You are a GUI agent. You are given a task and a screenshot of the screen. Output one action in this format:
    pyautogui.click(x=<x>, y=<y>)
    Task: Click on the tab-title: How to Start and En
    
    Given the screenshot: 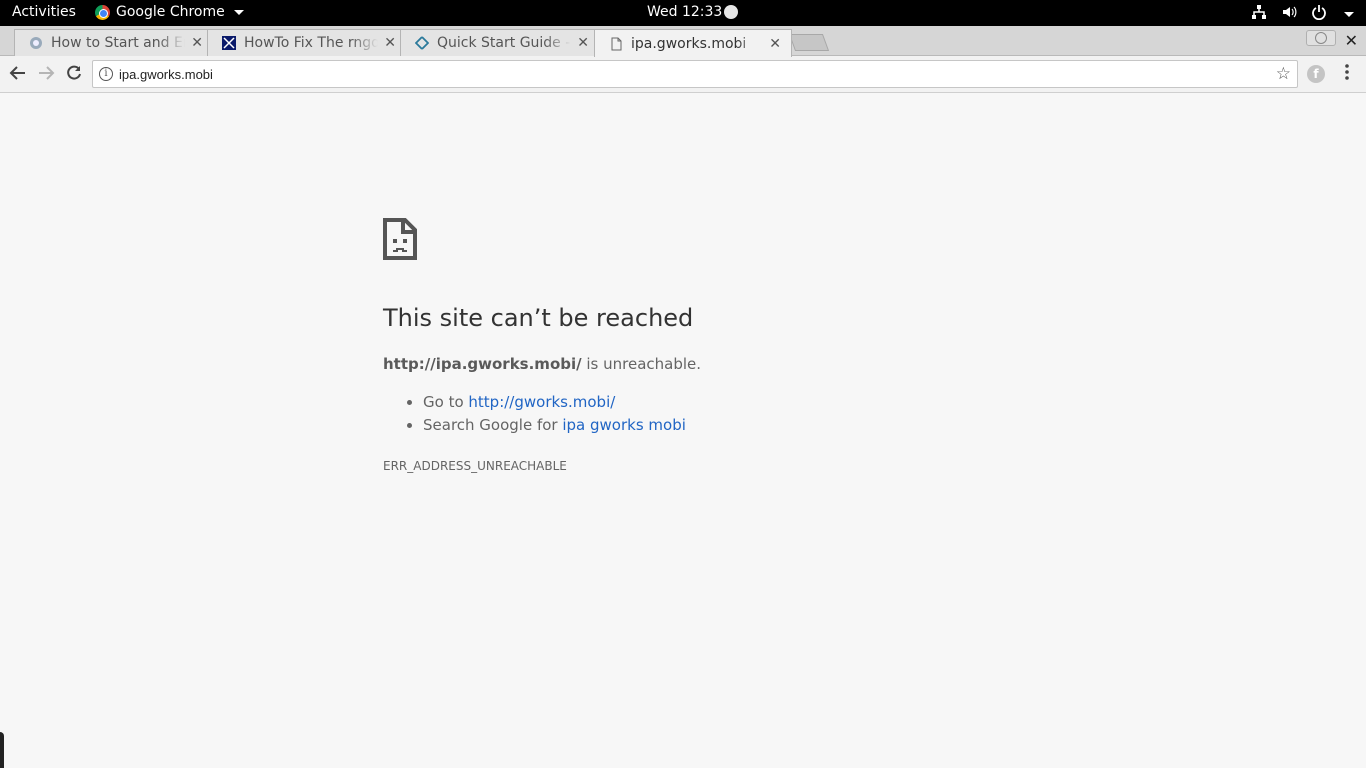 What is the action you would take?
    pyautogui.click(x=118, y=43)
    